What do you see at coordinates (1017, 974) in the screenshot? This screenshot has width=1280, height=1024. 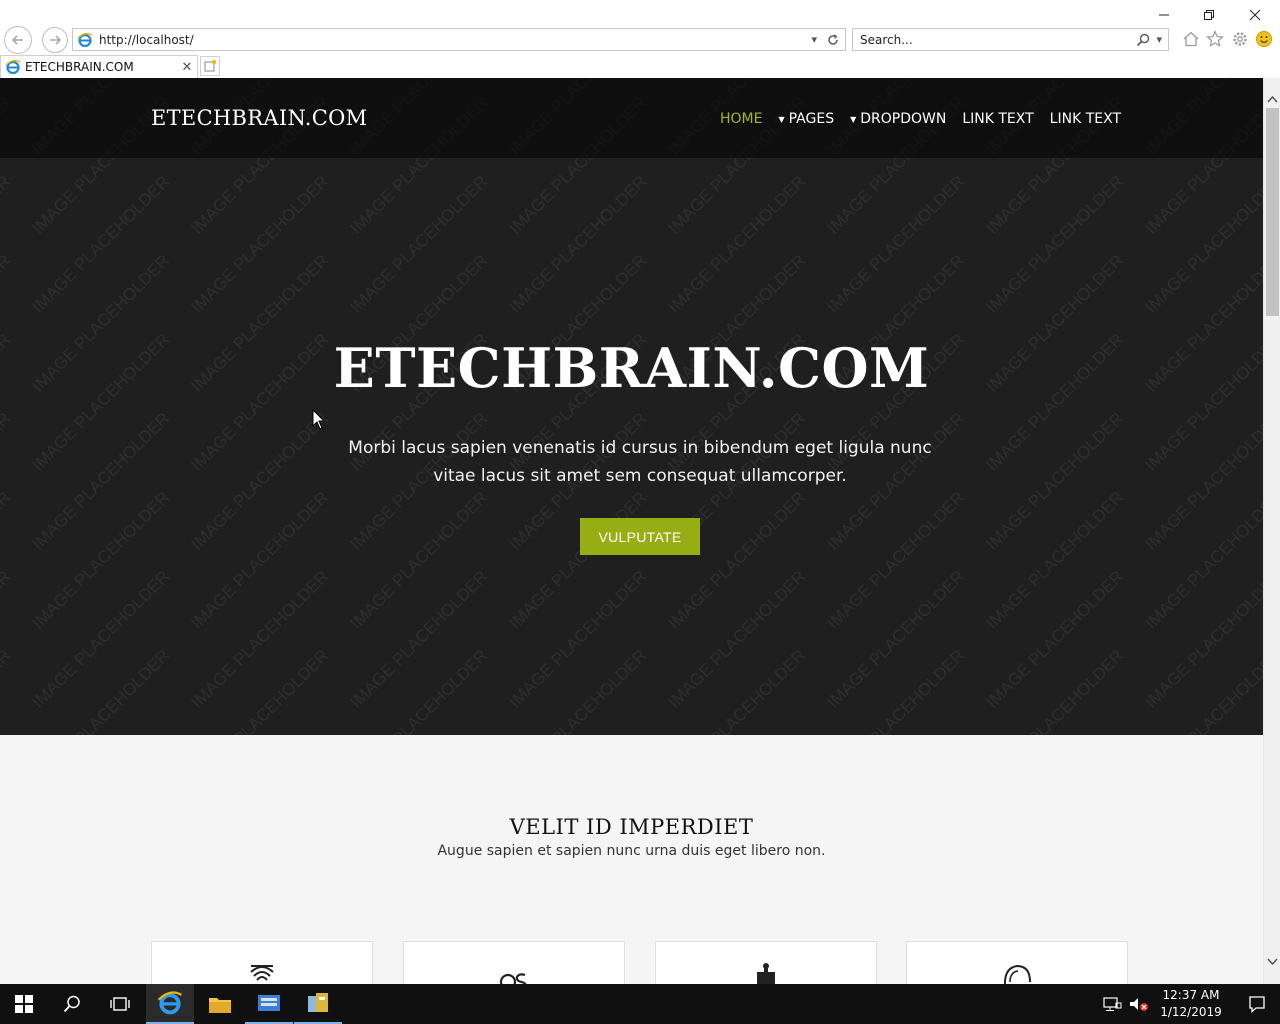 I see `brain-icon` at bounding box center [1017, 974].